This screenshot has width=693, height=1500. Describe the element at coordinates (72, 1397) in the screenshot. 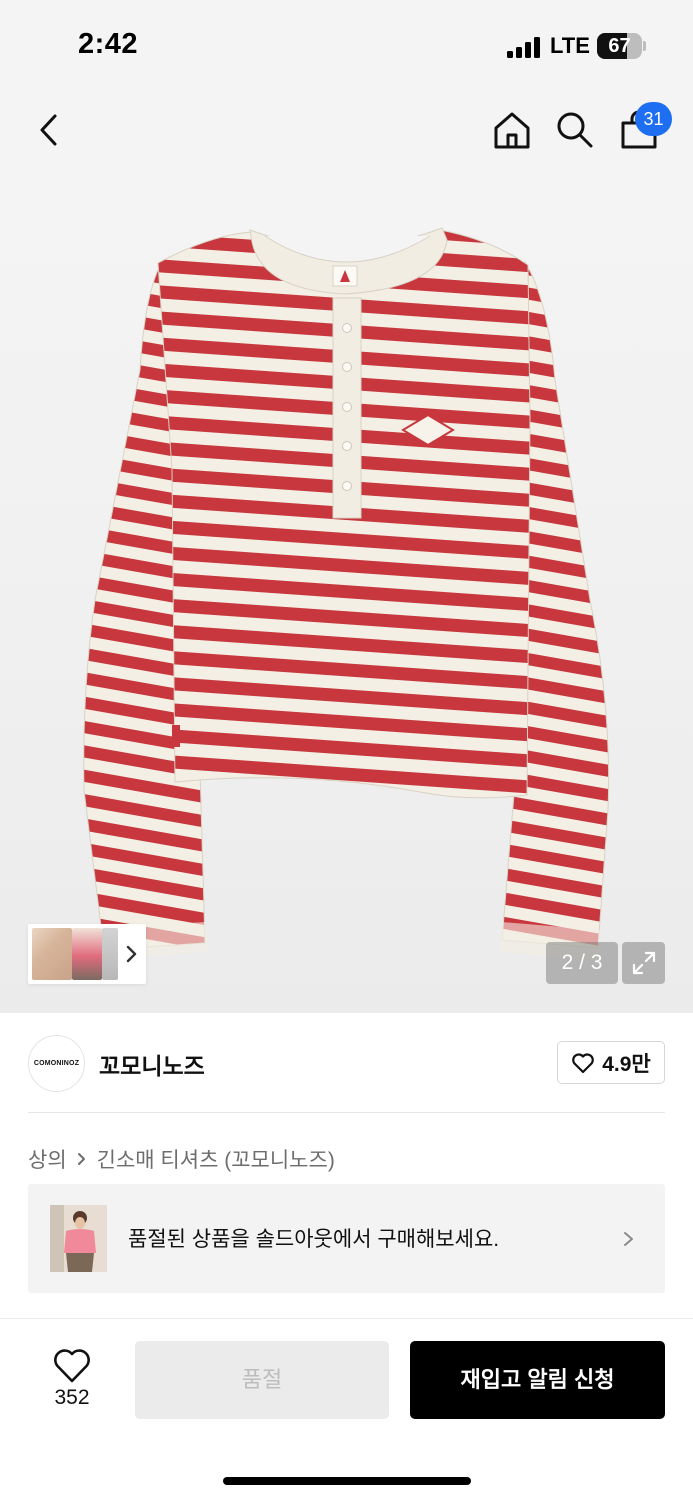

I see `wishlist-count: 352` at that location.